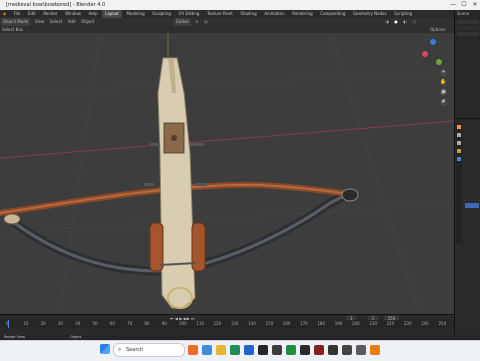 The image size is (480, 361). I want to click on shading-solid-icon: ●, so click(396, 22).